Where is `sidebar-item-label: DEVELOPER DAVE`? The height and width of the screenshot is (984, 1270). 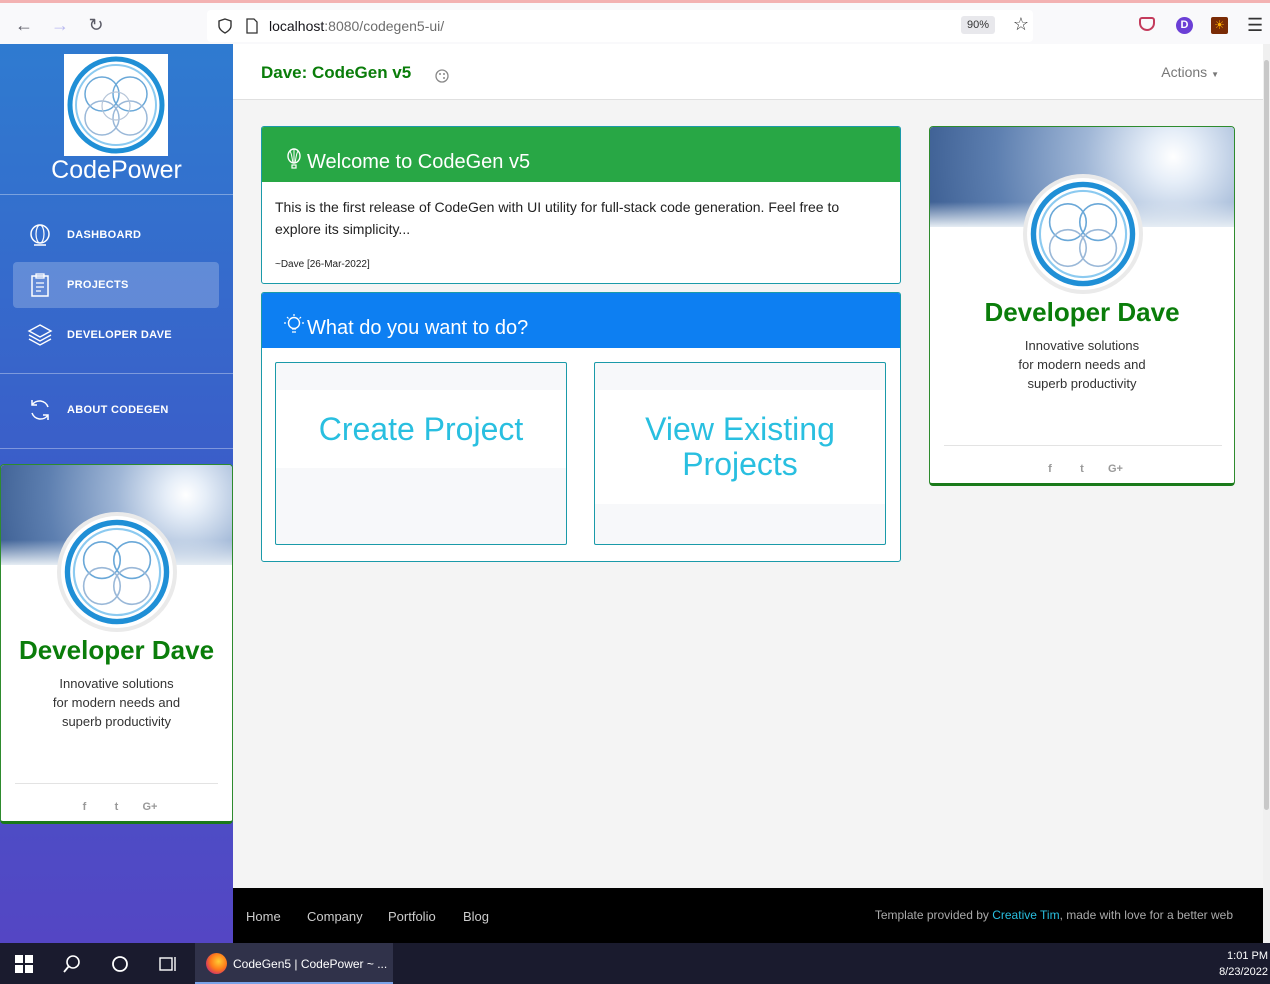 sidebar-item-label: DEVELOPER DAVE is located at coordinates (119, 335).